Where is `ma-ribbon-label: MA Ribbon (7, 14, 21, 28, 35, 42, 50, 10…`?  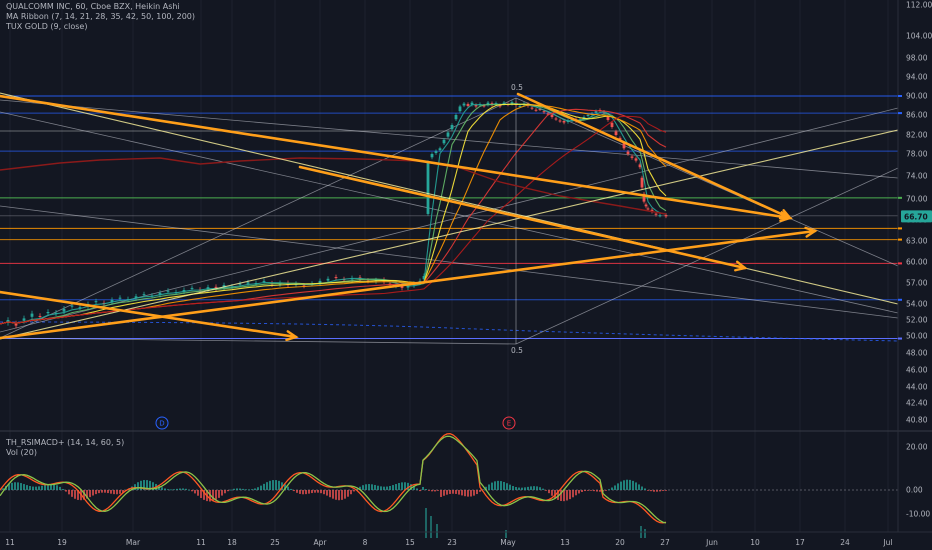 ma-ribbon-label: MA Ribbon (7, 14, 21, 28, 35, 42, 50, 10… is located at coordinates (100, 17).